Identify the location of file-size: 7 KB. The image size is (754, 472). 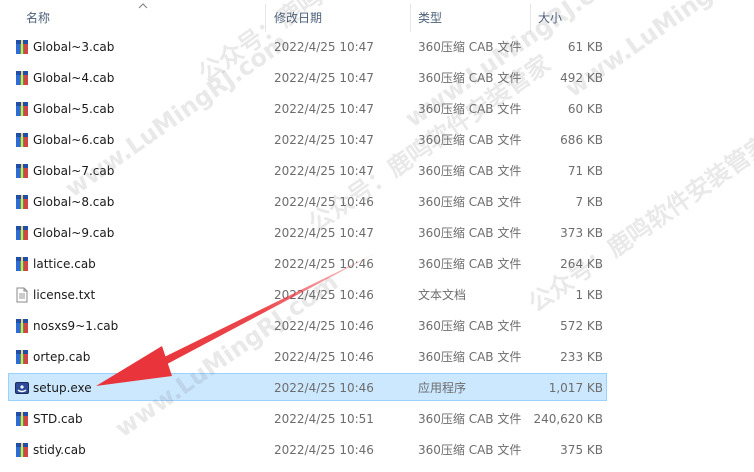
(589, 202).